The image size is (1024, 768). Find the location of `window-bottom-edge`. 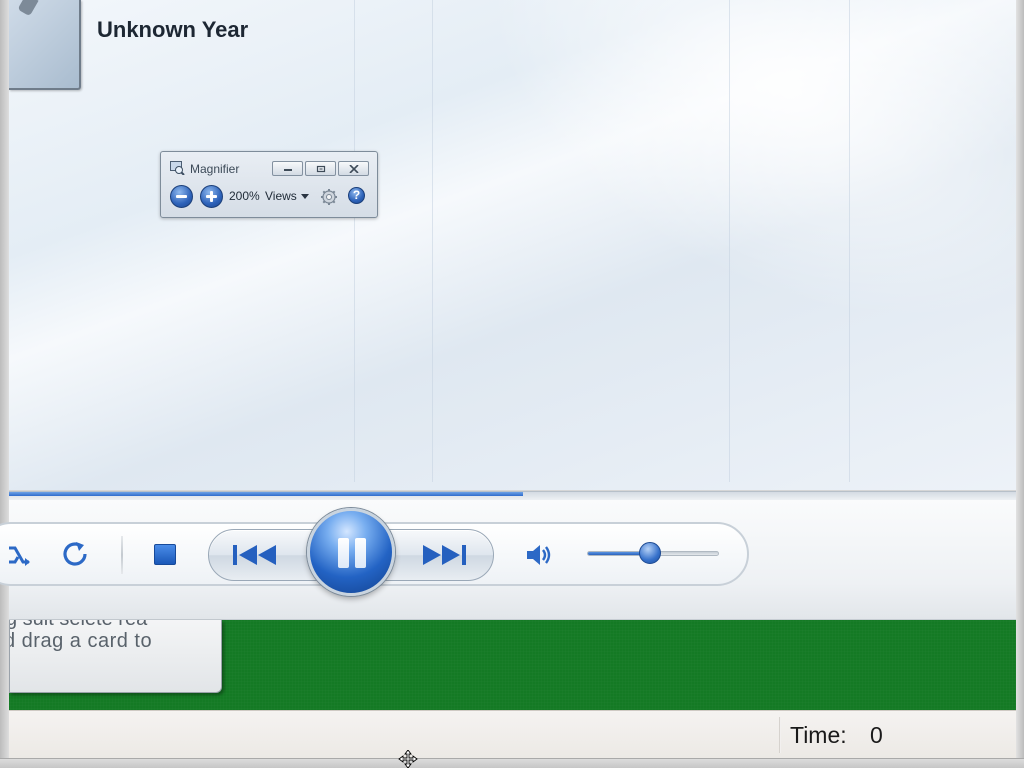

window-bottom-edge is located at coordinates (512, 763).